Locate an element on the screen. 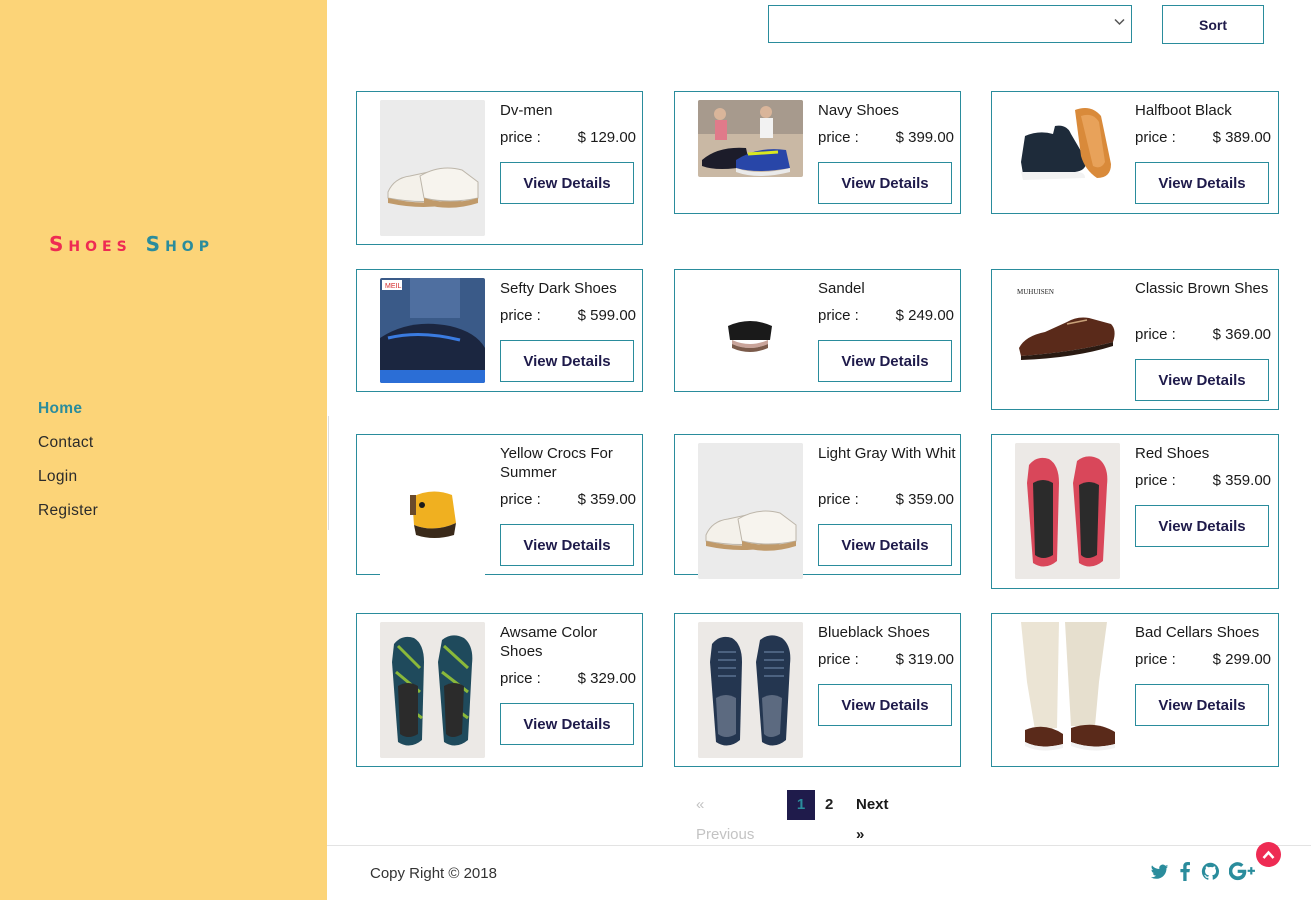  facebook-icon is located at coordinates (1185, 873).